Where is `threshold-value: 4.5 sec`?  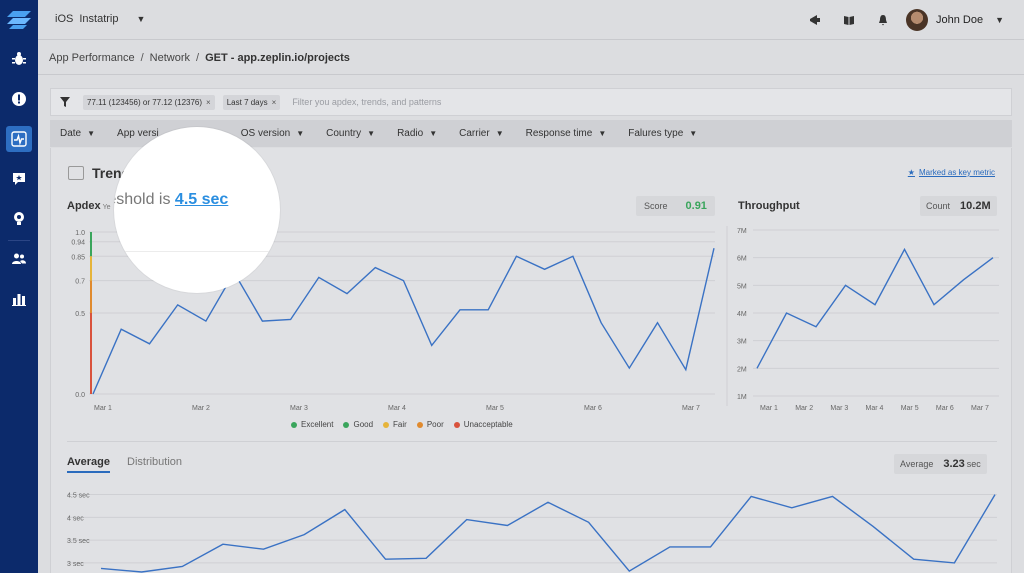 threshold-value: 4.5 sec is located at coordinates (201, 199).